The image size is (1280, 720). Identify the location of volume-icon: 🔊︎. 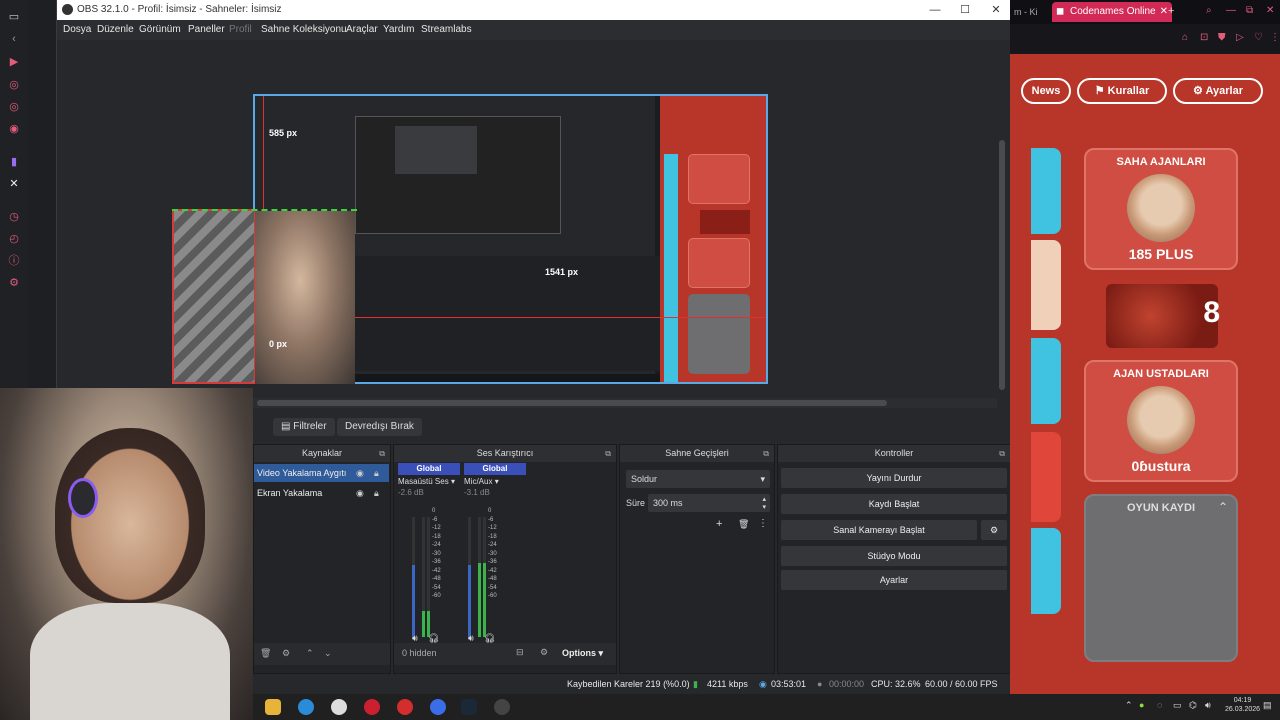
(1208, 705).